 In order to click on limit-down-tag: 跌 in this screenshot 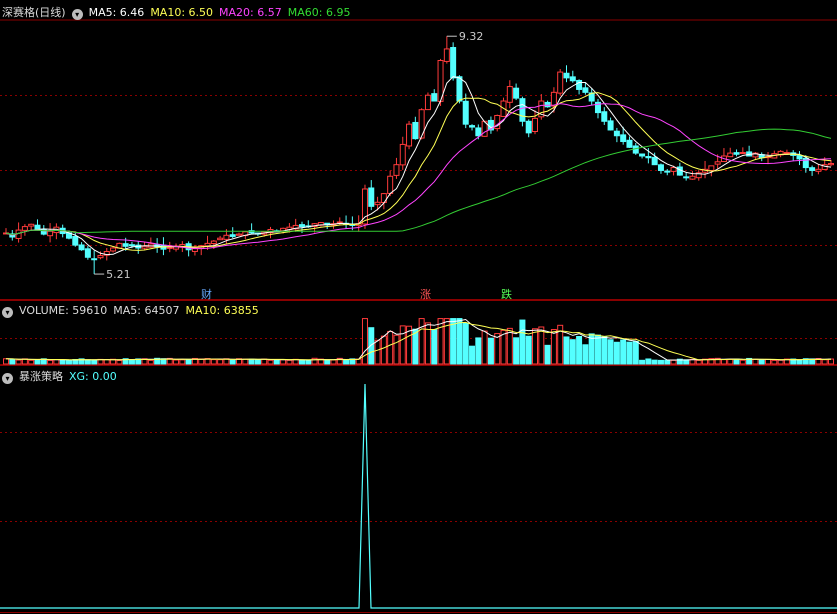, I will do `click(506, 295)`.